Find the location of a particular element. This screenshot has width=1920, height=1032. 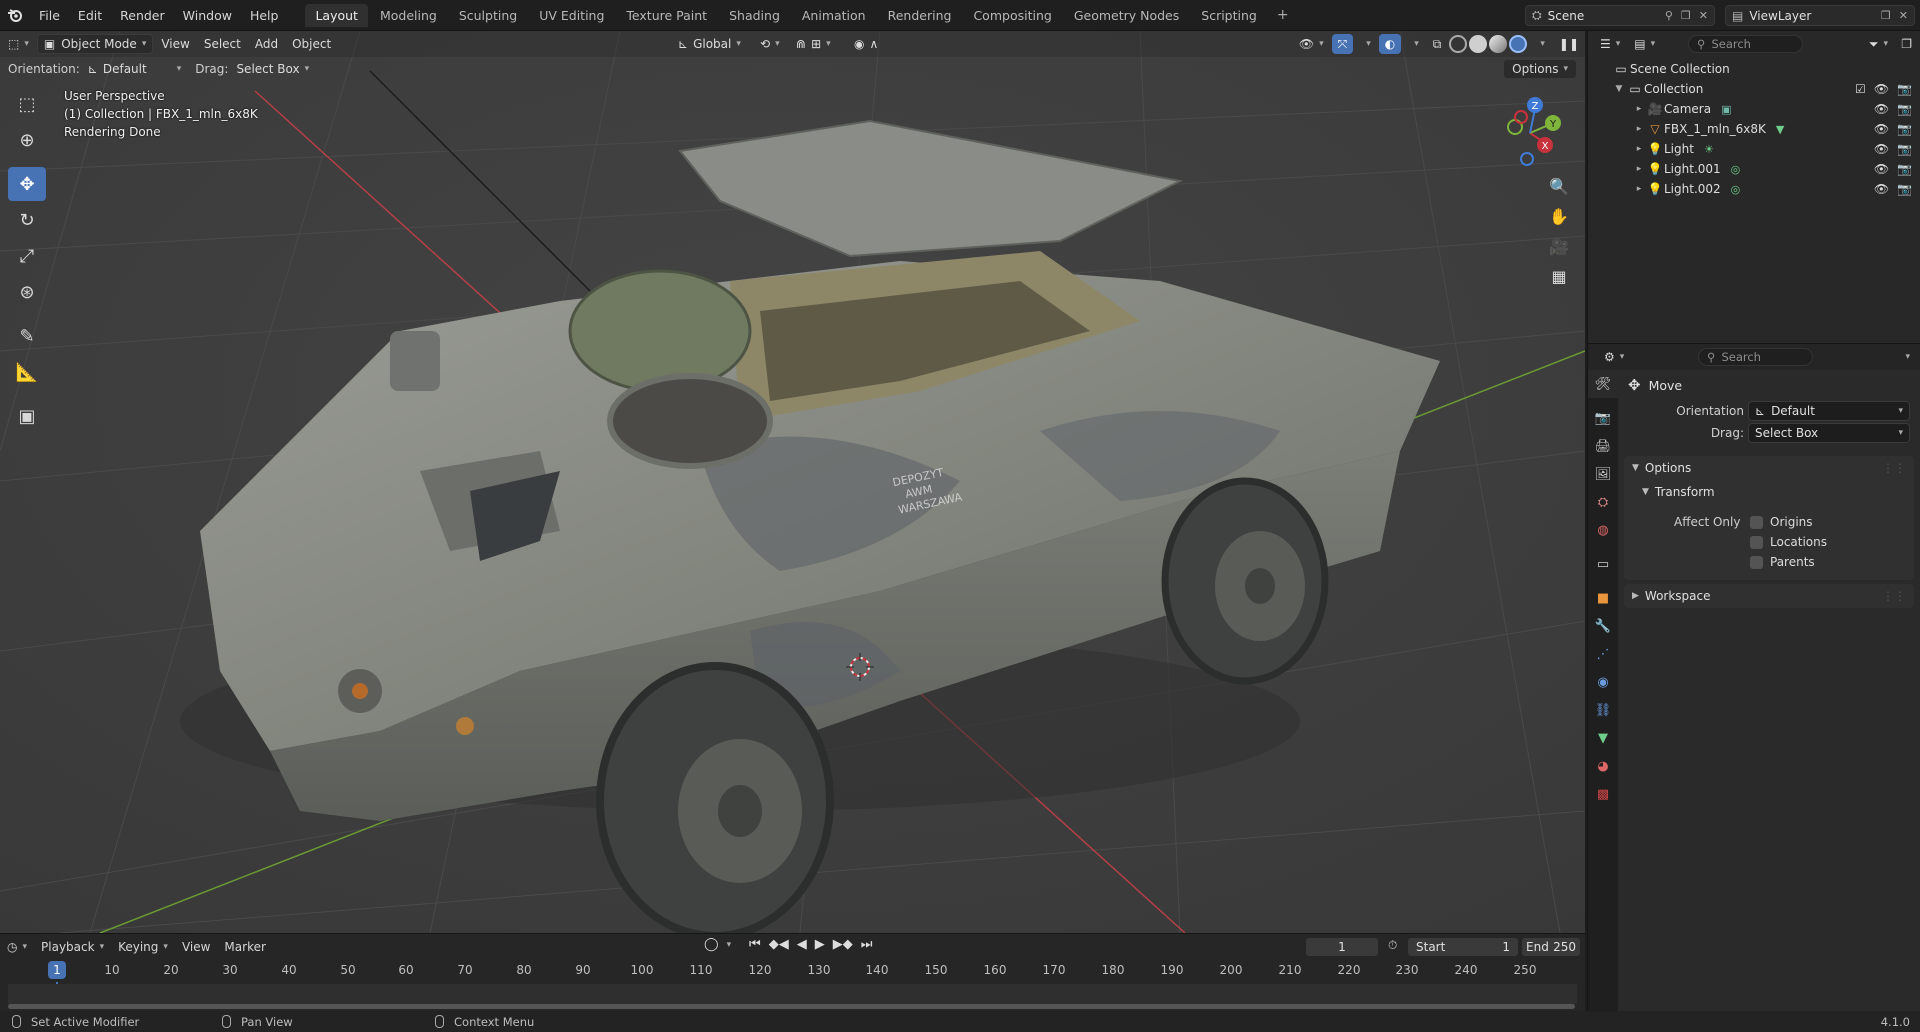

locations-checkbox is located at coordinates (1756, 542).